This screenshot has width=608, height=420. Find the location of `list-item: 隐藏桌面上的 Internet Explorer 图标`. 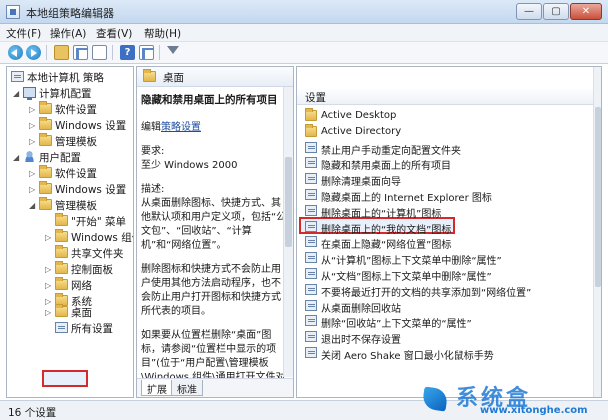

list-item: 隐藏桌面上的 Internet Explorer 图标 is located at coordinates (447, 196).